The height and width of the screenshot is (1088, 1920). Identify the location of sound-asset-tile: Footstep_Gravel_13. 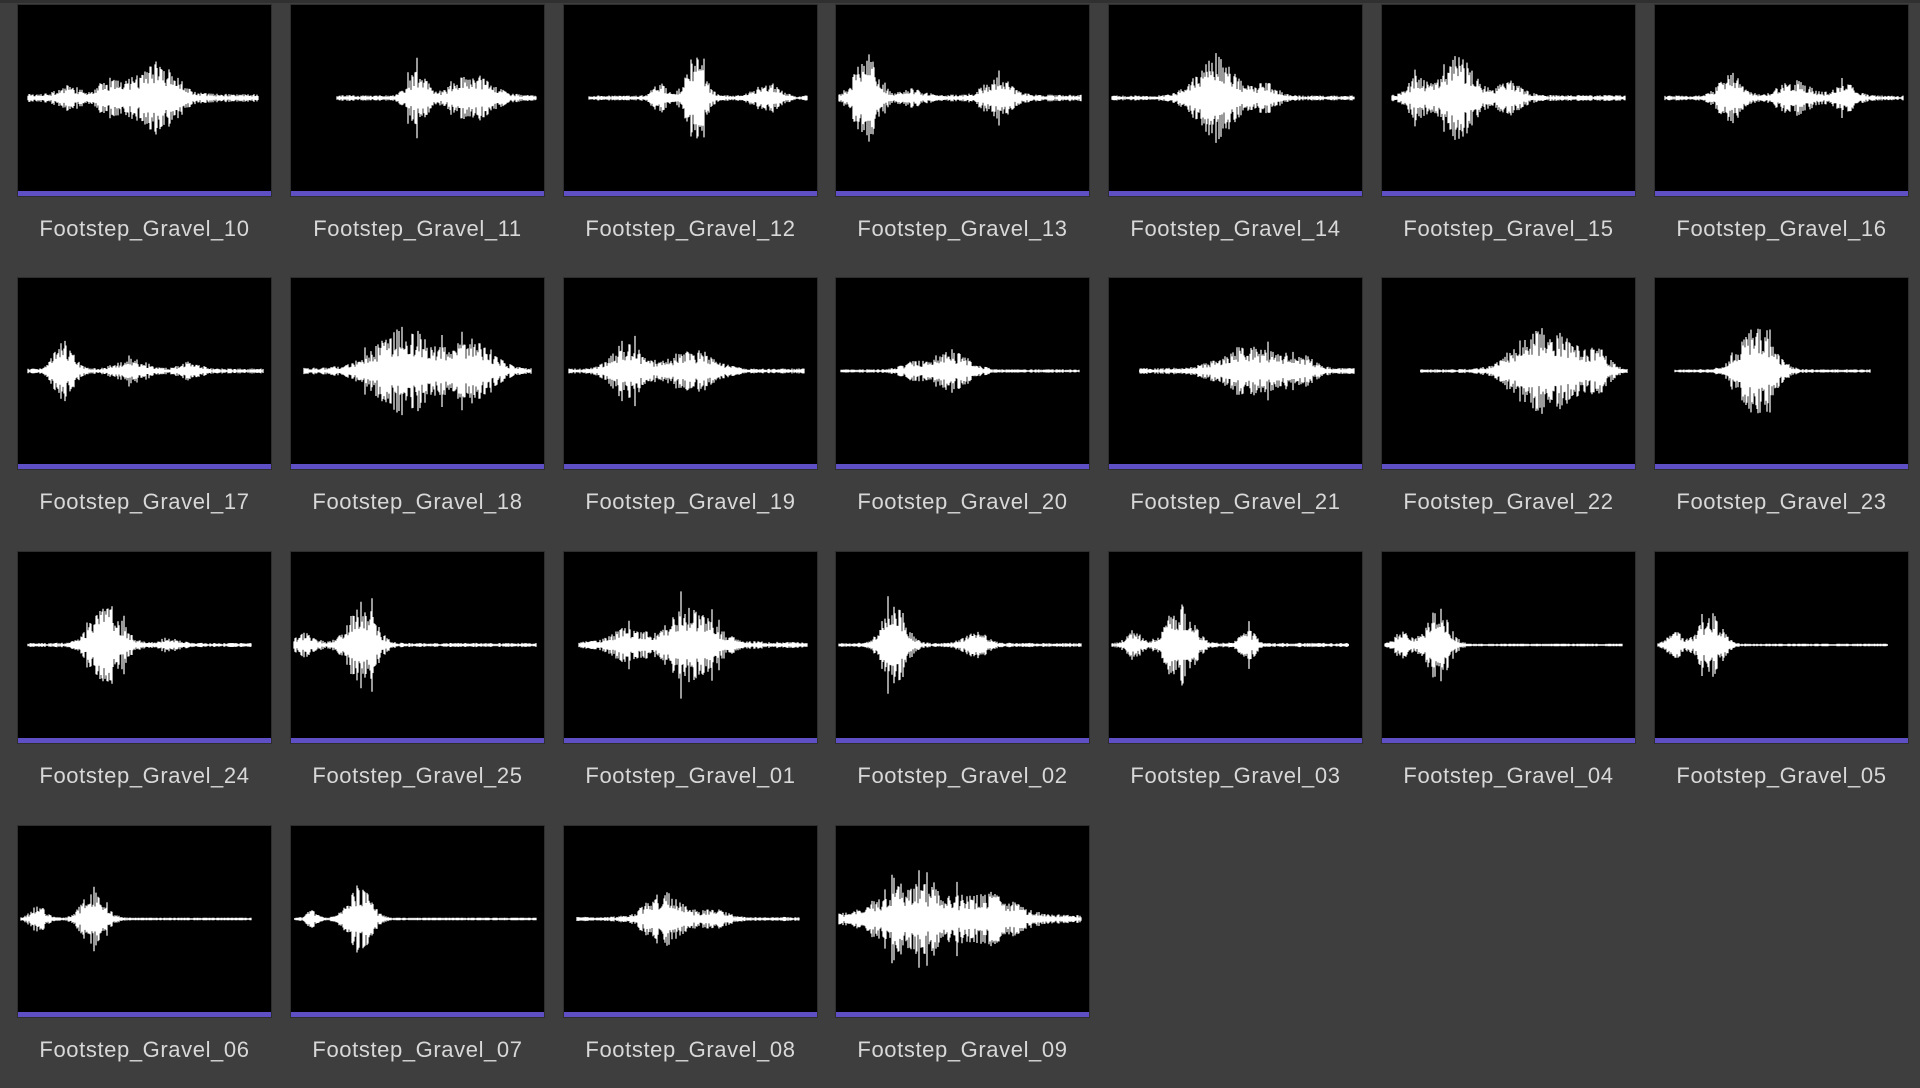
(962, 136).